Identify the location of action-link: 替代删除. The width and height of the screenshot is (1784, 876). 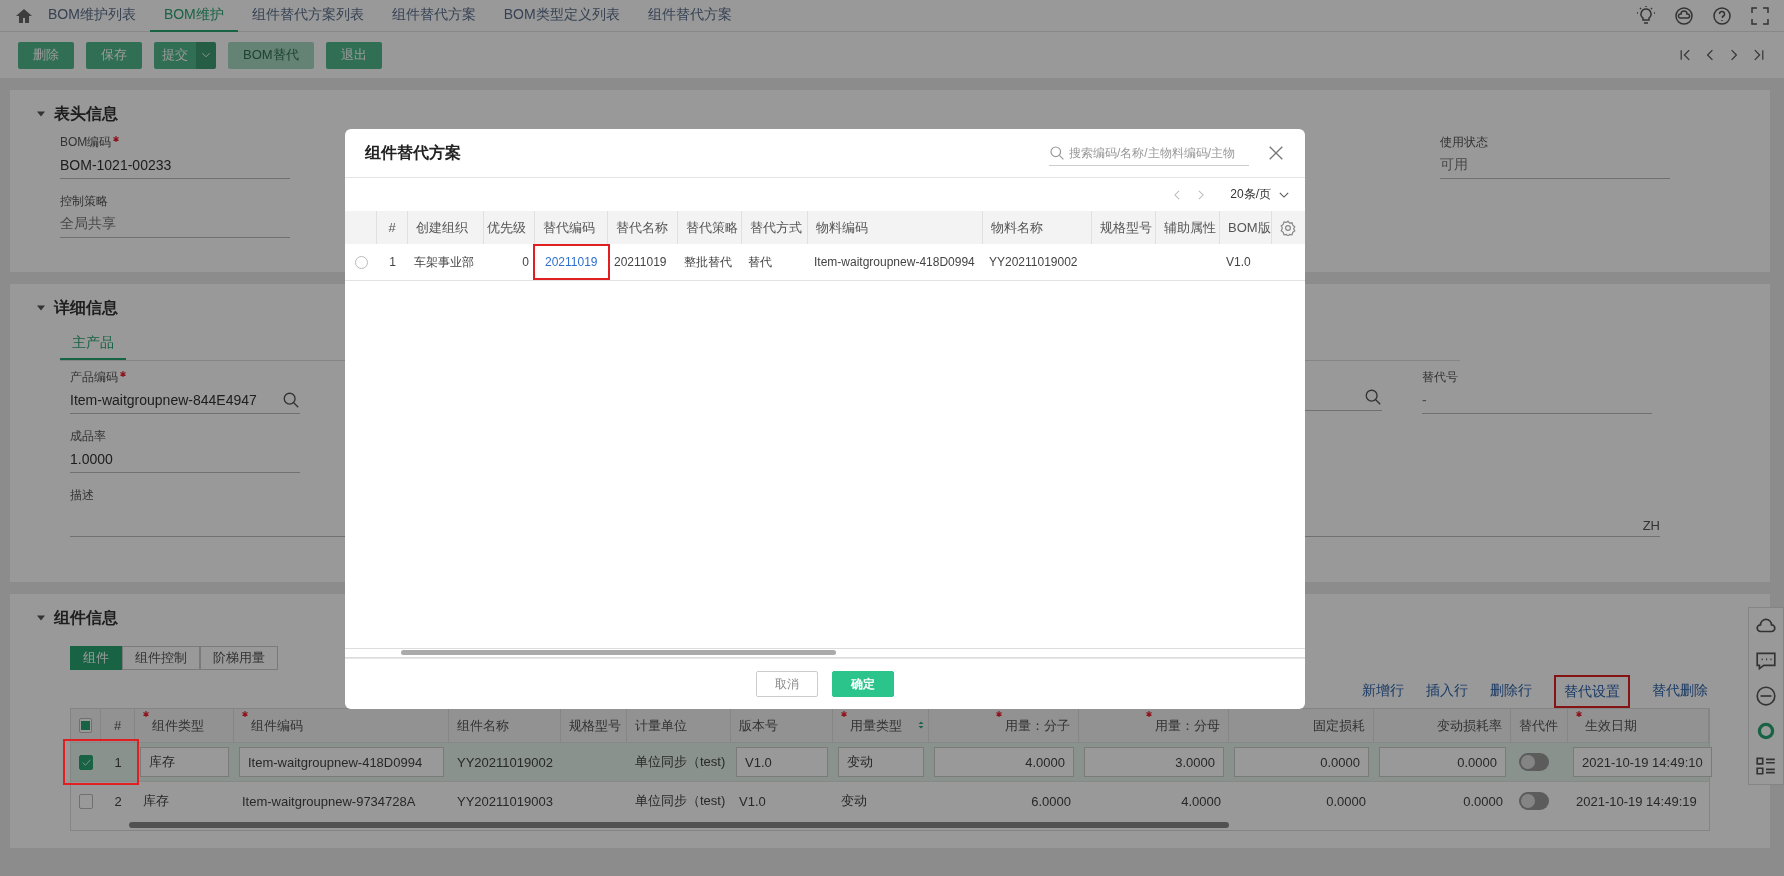
(1680, 691).